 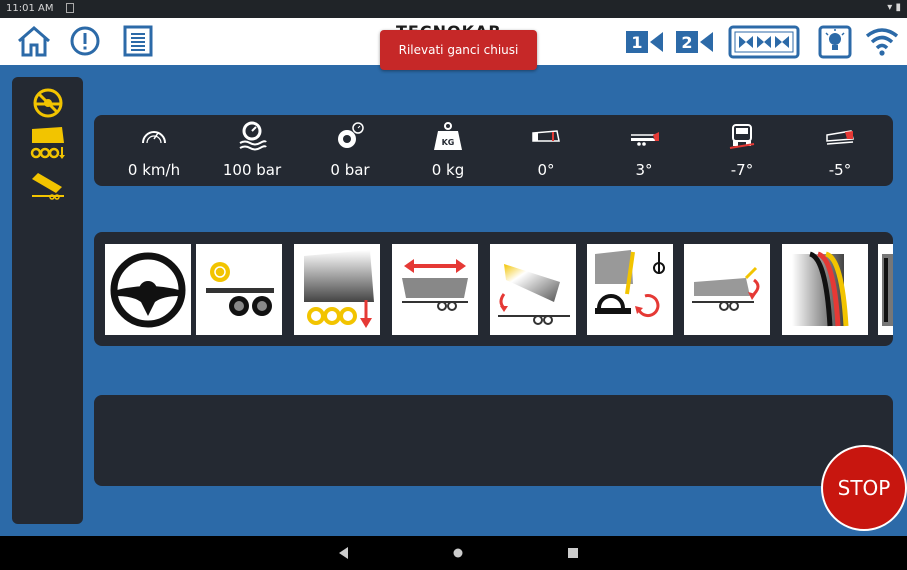 I want to click on multi-camera-icon, so click(x=764, y=42).